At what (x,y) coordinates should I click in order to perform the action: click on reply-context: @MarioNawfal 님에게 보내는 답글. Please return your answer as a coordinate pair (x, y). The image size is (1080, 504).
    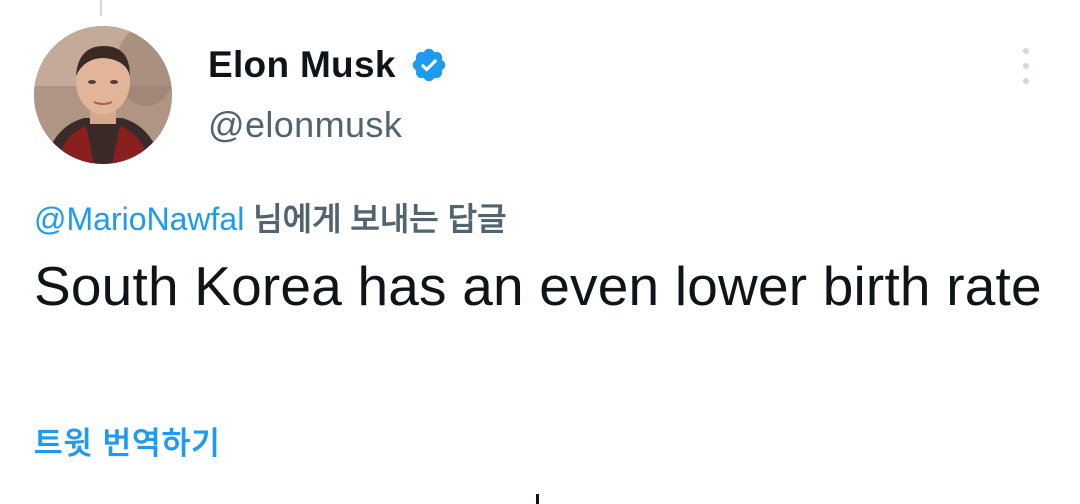
    Looking at the image, I should click on (270, 217).